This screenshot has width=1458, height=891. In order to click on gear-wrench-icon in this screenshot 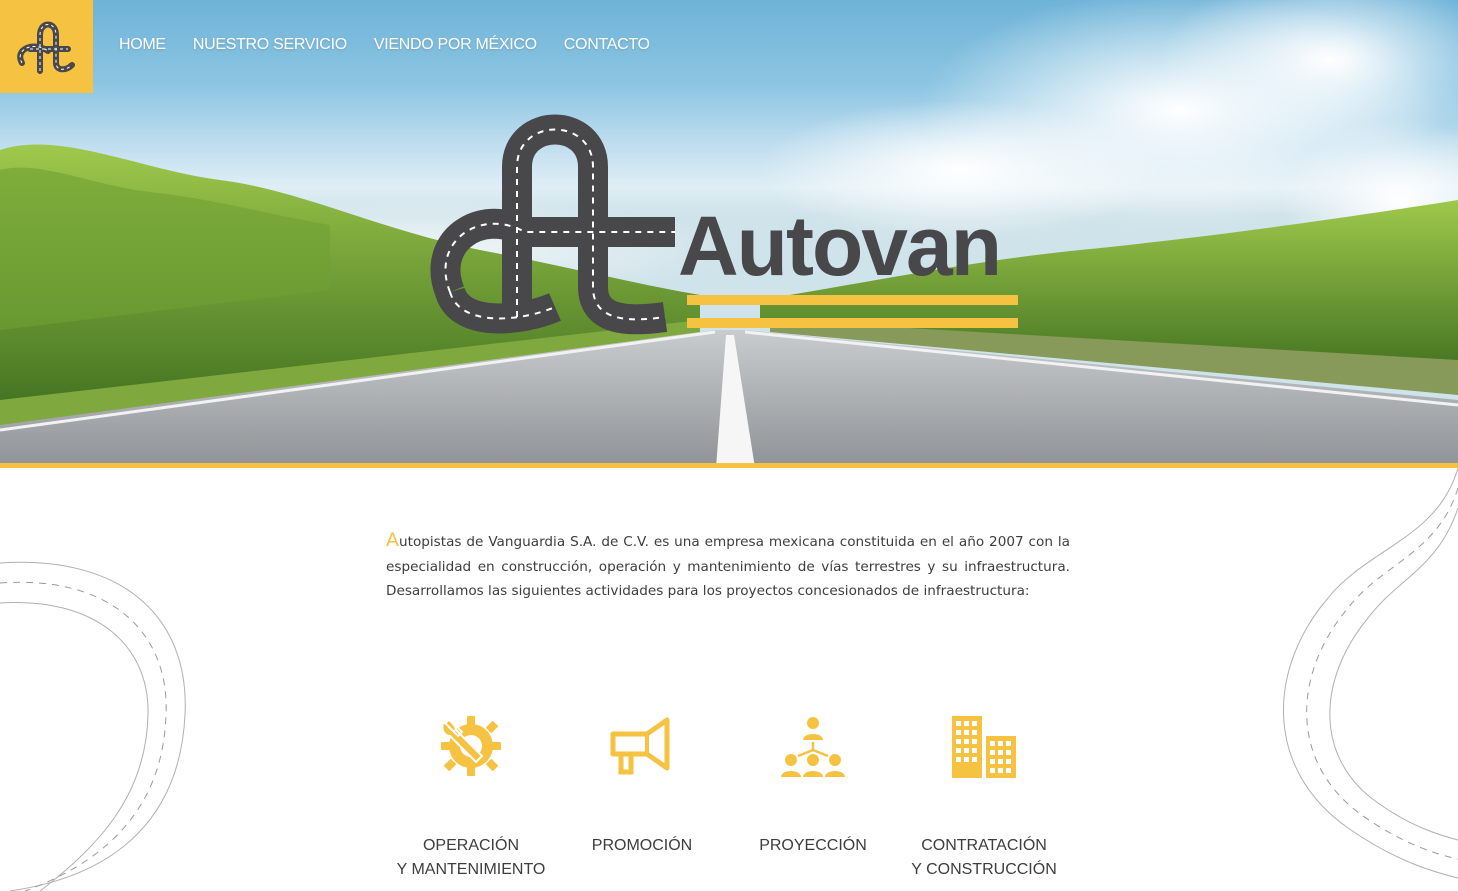, I will do `click(471, 745)`.